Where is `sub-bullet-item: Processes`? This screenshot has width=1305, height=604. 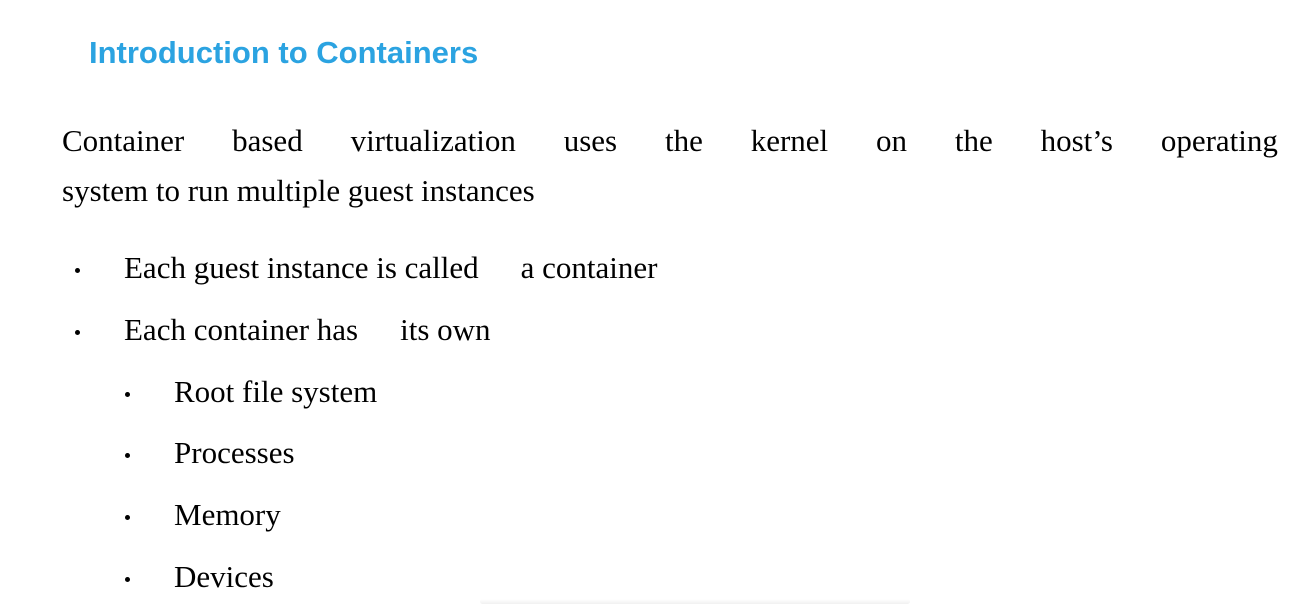
sub-bullet-item: Processes is located at coordinates (652, 453).